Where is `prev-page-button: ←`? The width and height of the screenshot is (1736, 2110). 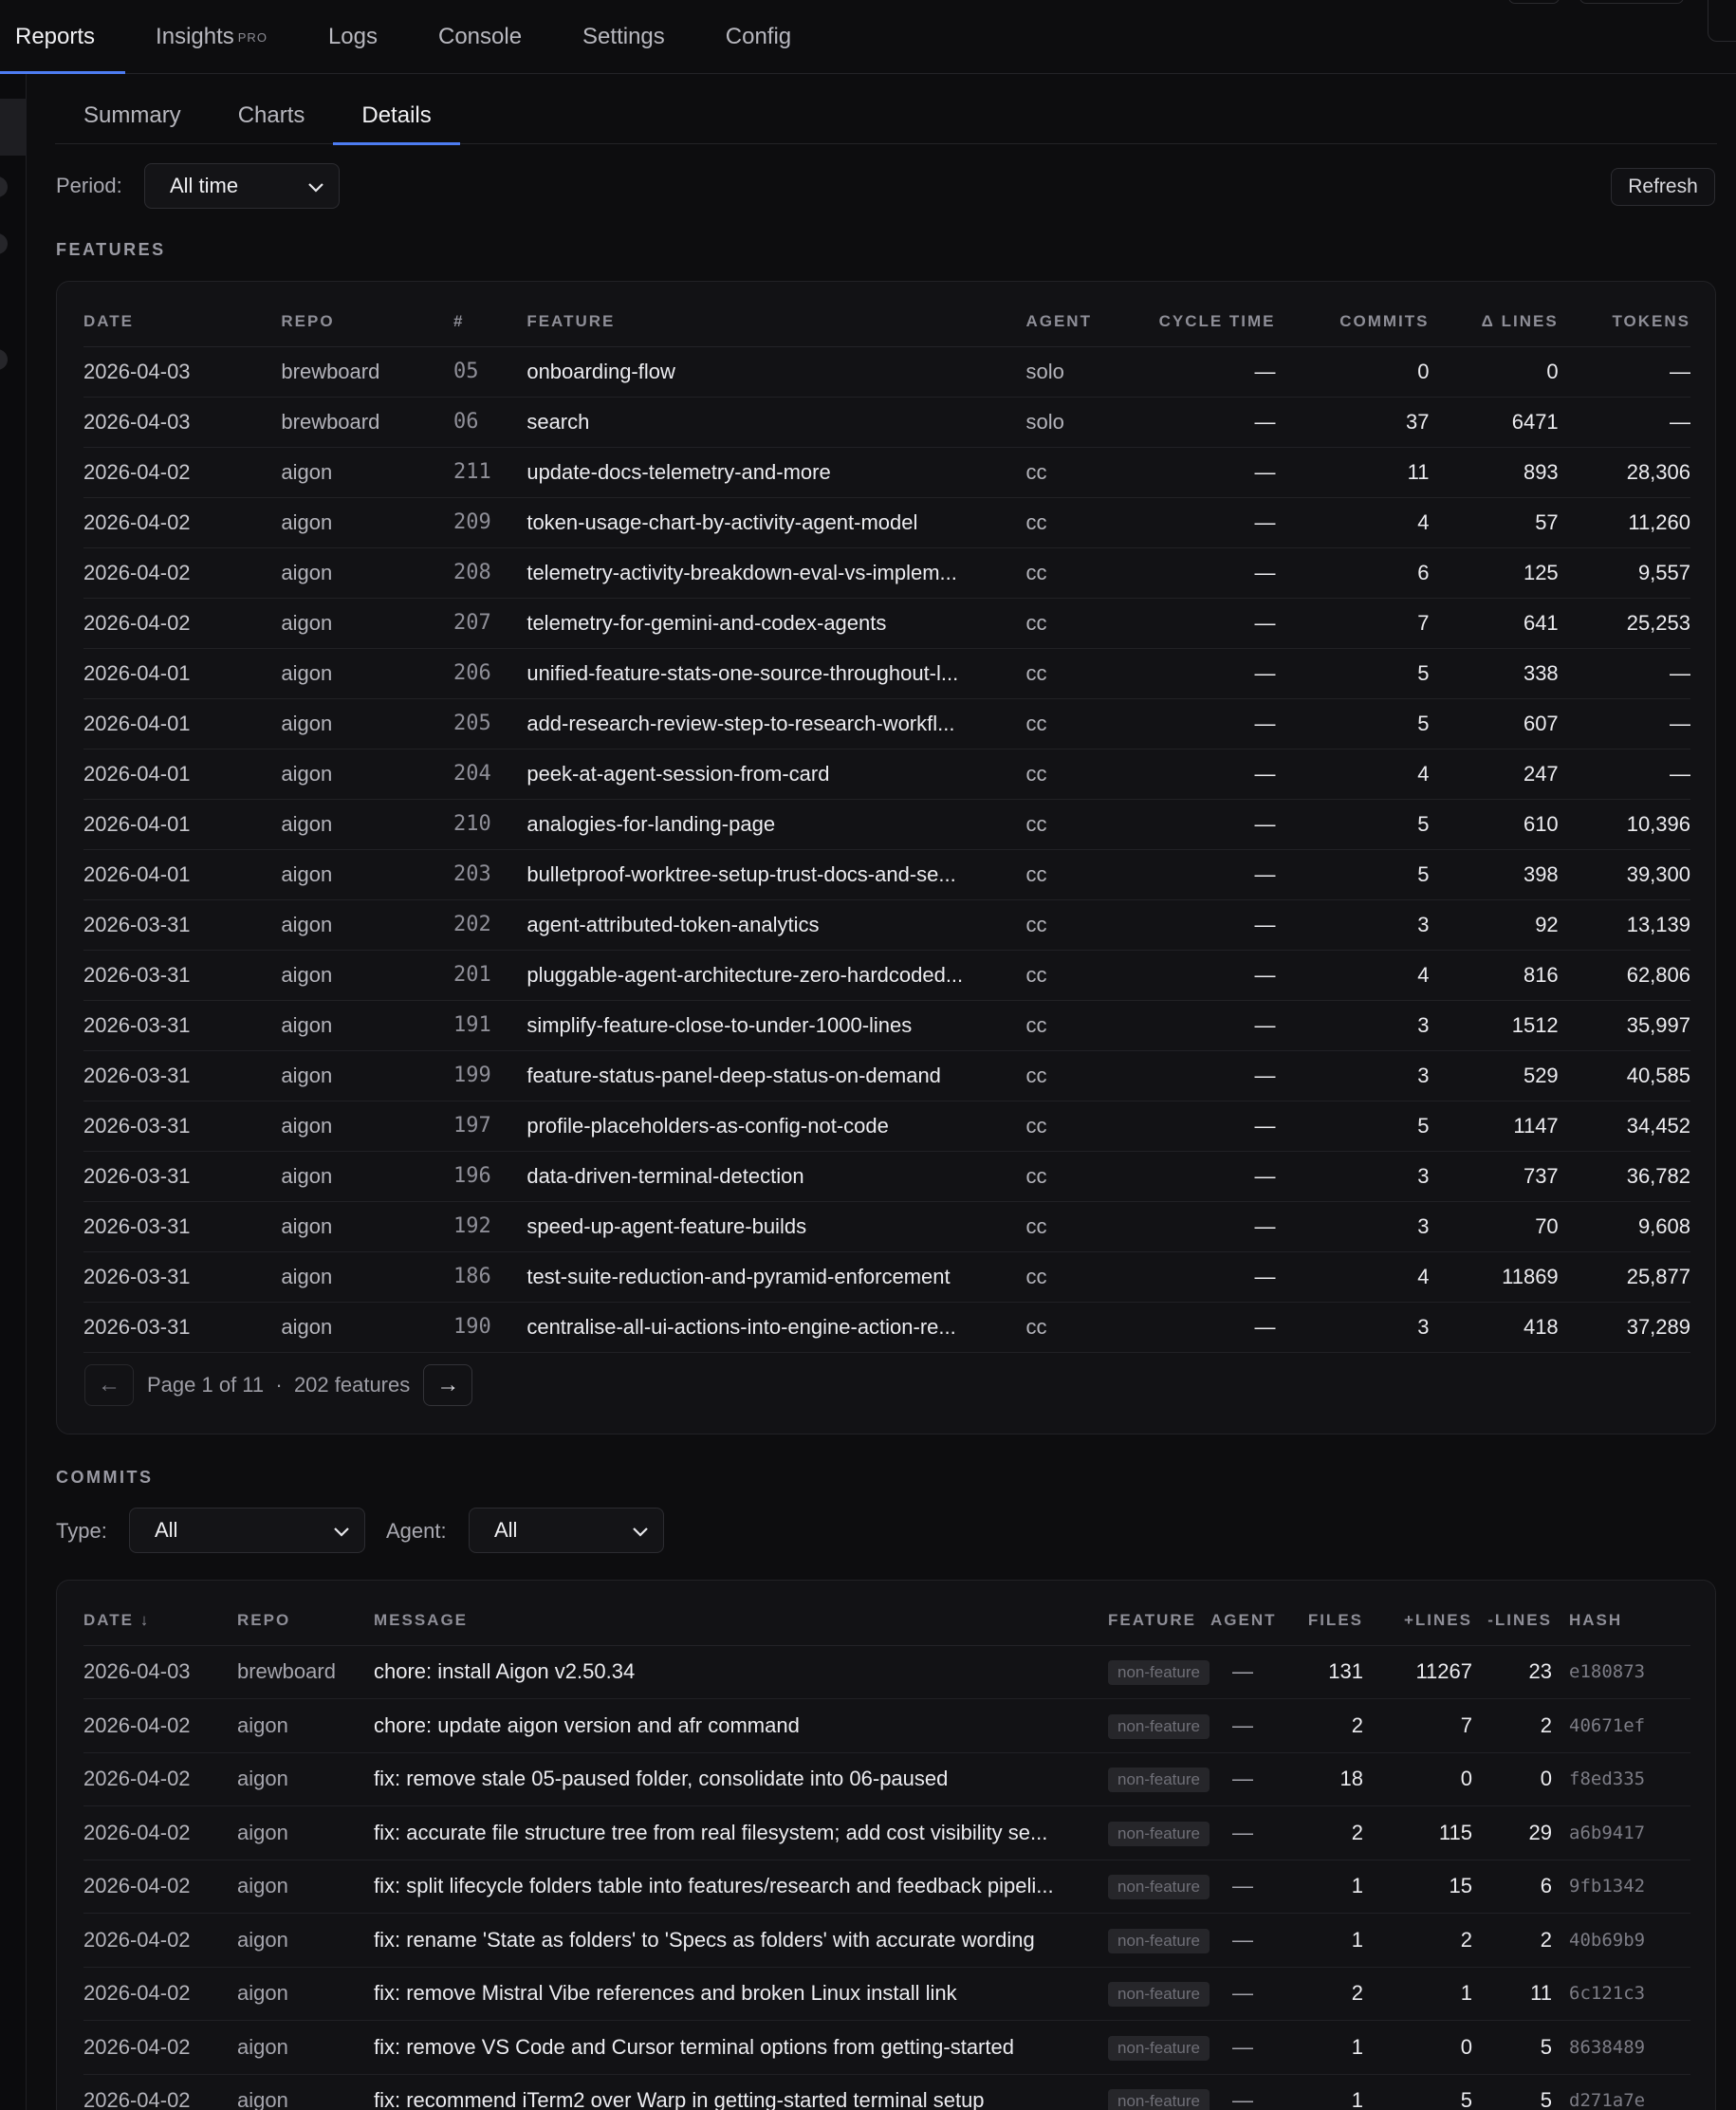
prev-page-button: ← is located at coordinates (109, 1385).